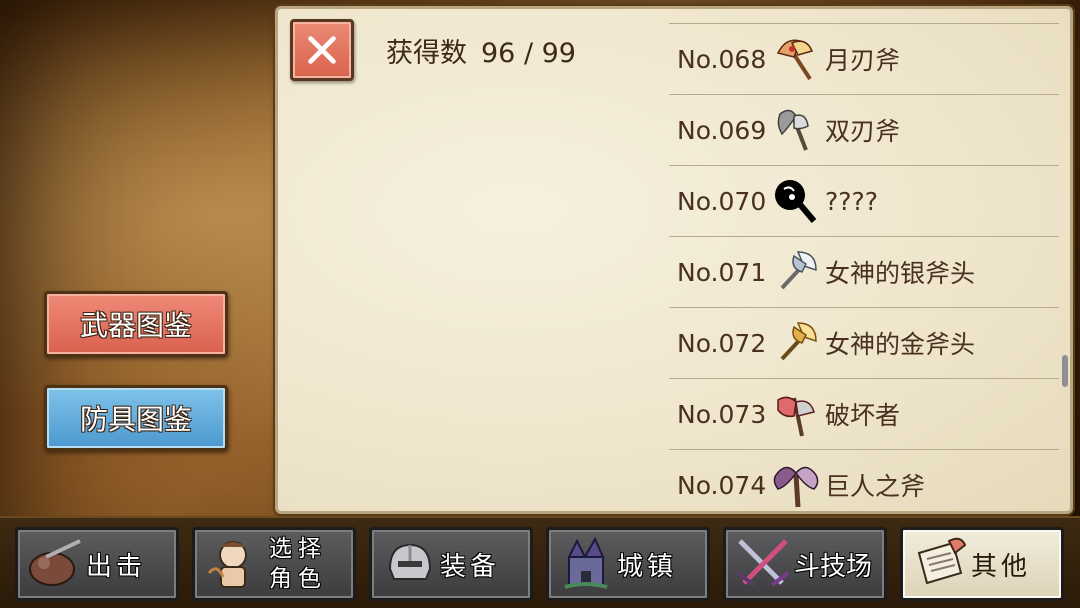  What do you see at coordinates (528, 53) in the screenshot?
I see `obtained-value: 96 / 99` at bounding box center [528, 53].